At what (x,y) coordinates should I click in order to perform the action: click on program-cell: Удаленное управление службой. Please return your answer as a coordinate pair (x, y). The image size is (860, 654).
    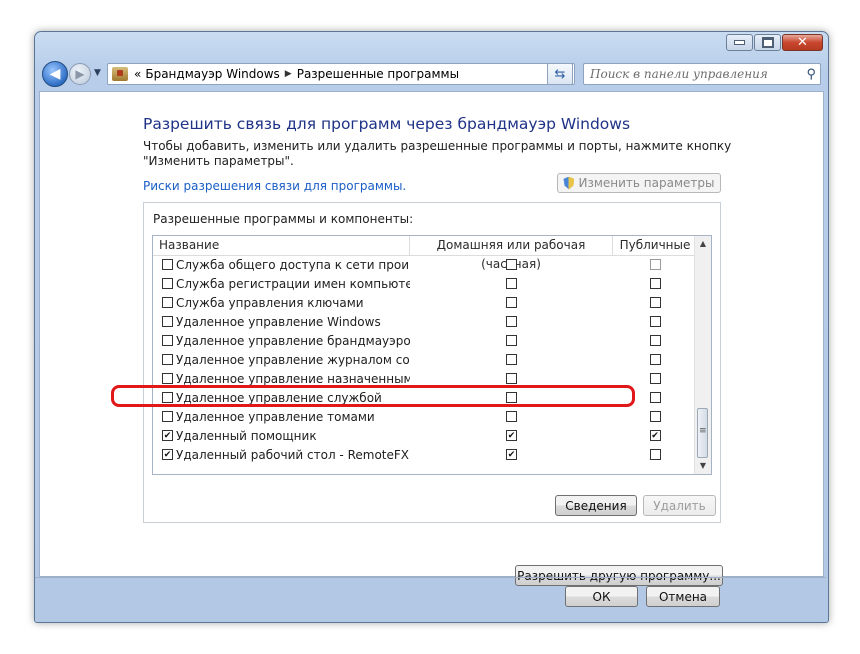
    Looking at the image, I should click on (281, 398).